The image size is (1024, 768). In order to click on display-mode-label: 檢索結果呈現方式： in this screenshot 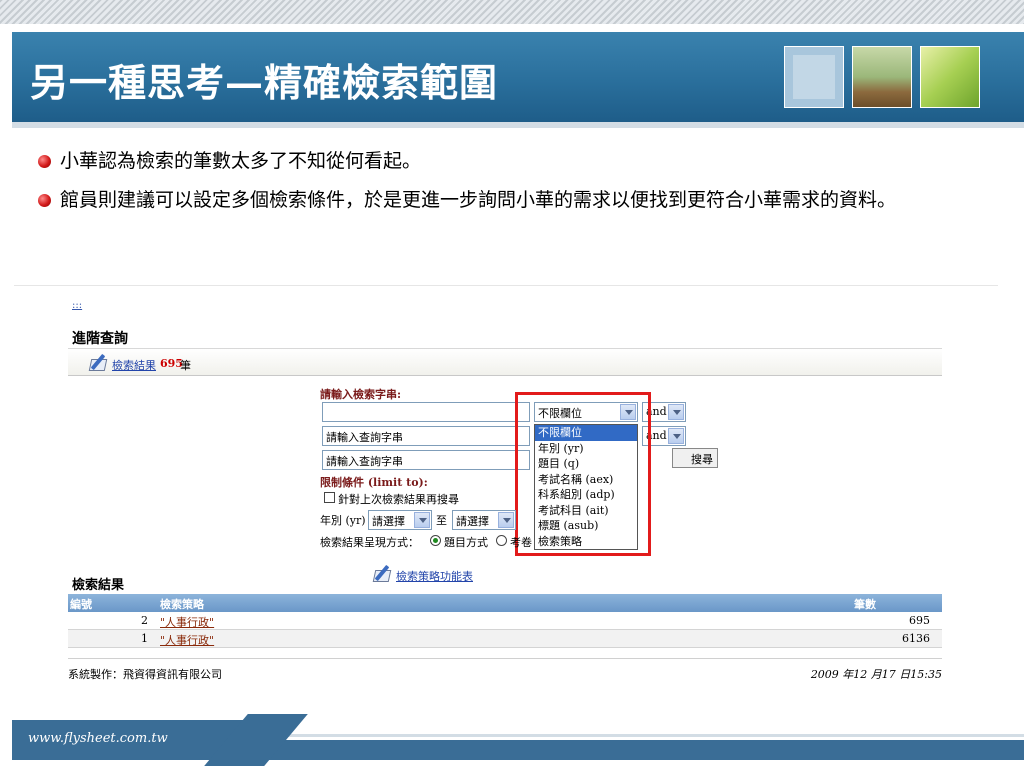, I will do `click(369, 542)`.